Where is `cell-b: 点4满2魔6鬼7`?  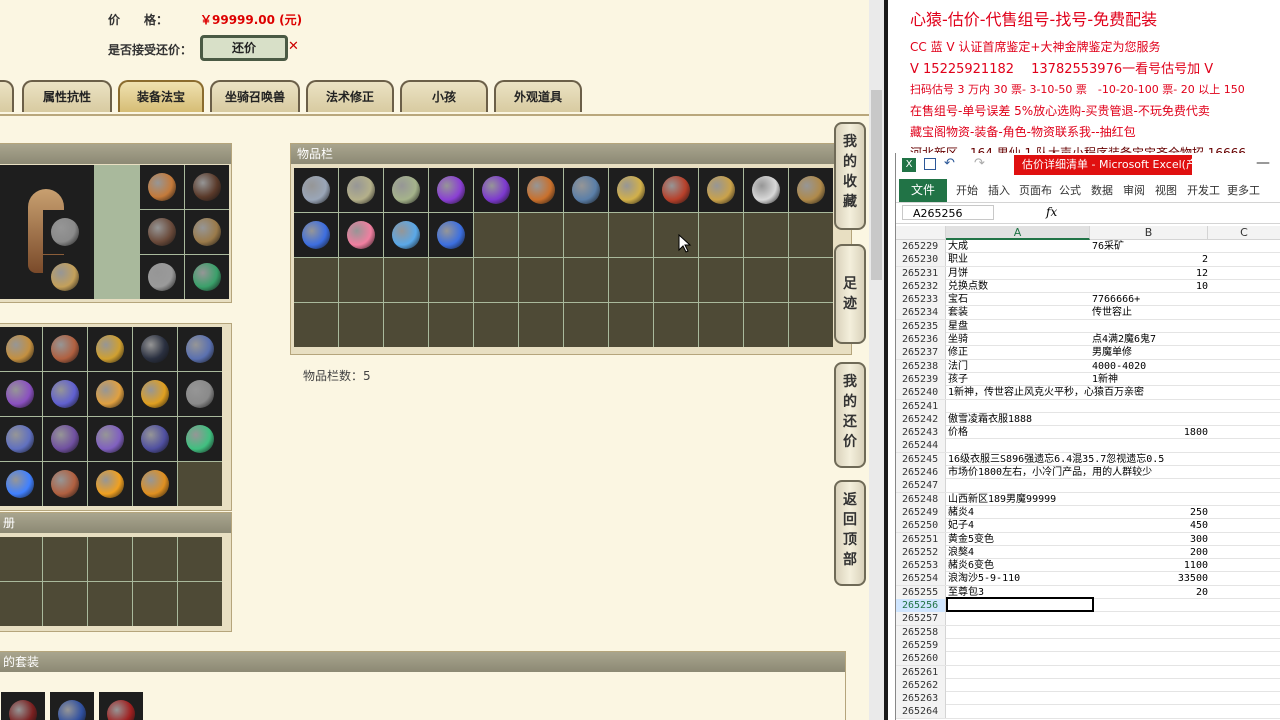 cell-b: 点4满2魔6鬼7 is located at coordinates (1150, 339).